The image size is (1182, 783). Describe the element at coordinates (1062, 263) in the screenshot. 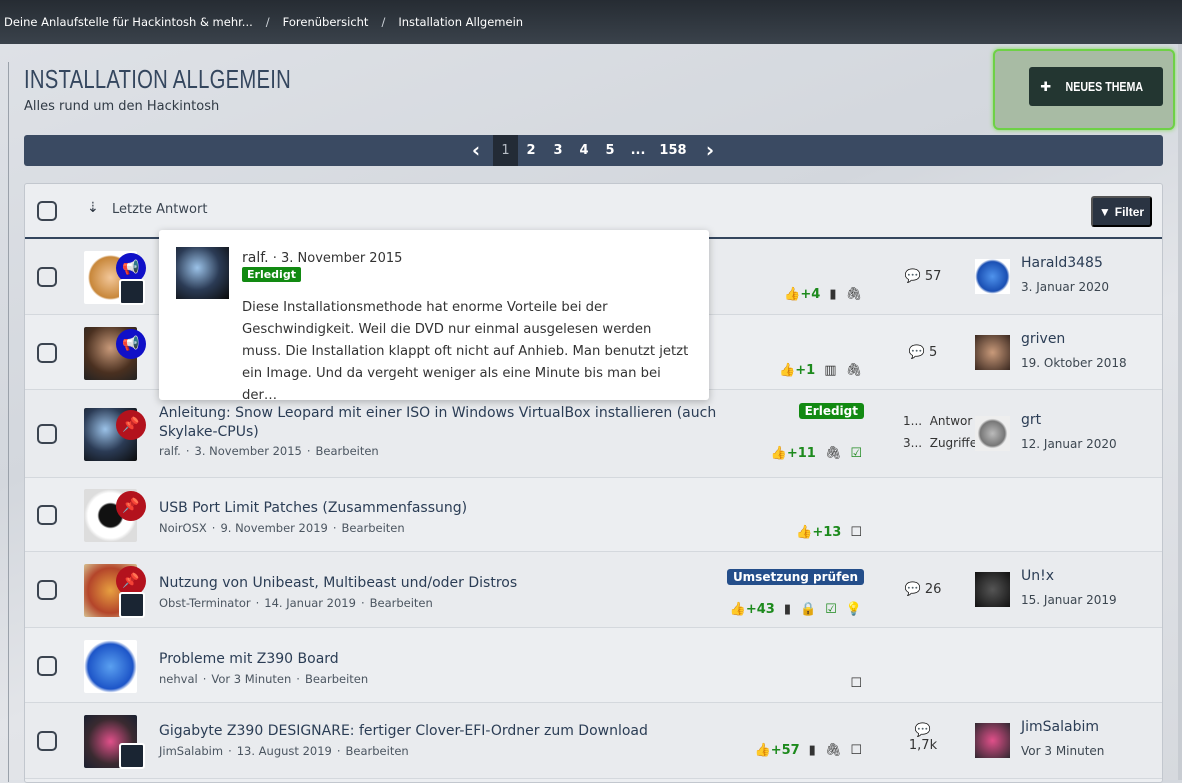

I see `last-poster-name: Harald3485` at that location.